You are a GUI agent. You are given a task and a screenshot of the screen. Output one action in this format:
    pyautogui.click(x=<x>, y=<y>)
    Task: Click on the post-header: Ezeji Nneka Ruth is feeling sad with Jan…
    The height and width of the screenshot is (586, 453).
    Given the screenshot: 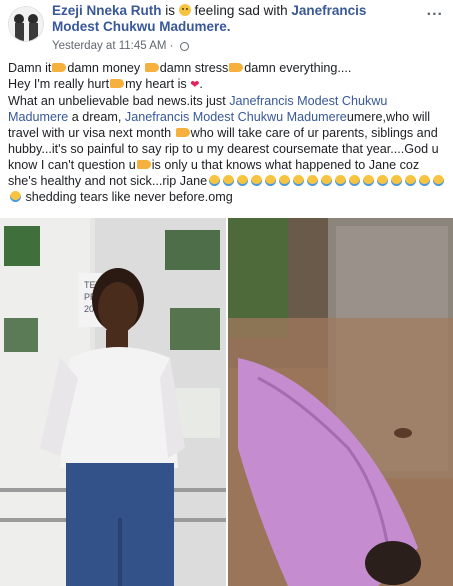 What is the action you would take?
    pyautogui.click(x=226, y=30)
    